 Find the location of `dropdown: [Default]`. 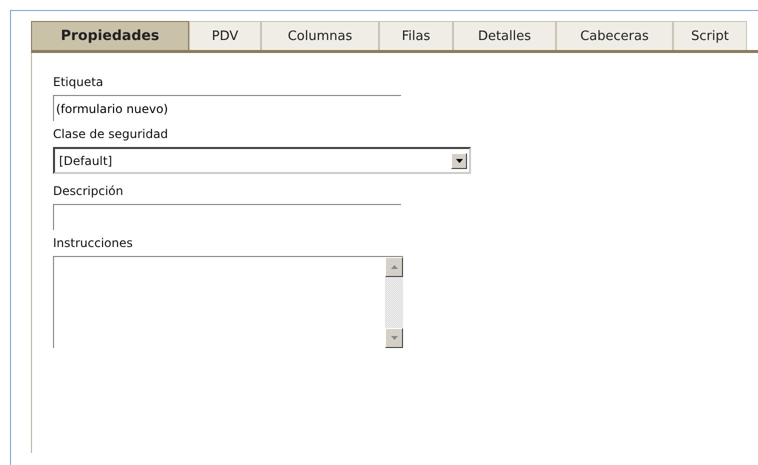

dropdown: [Default] is located at coordinates (262, 160).